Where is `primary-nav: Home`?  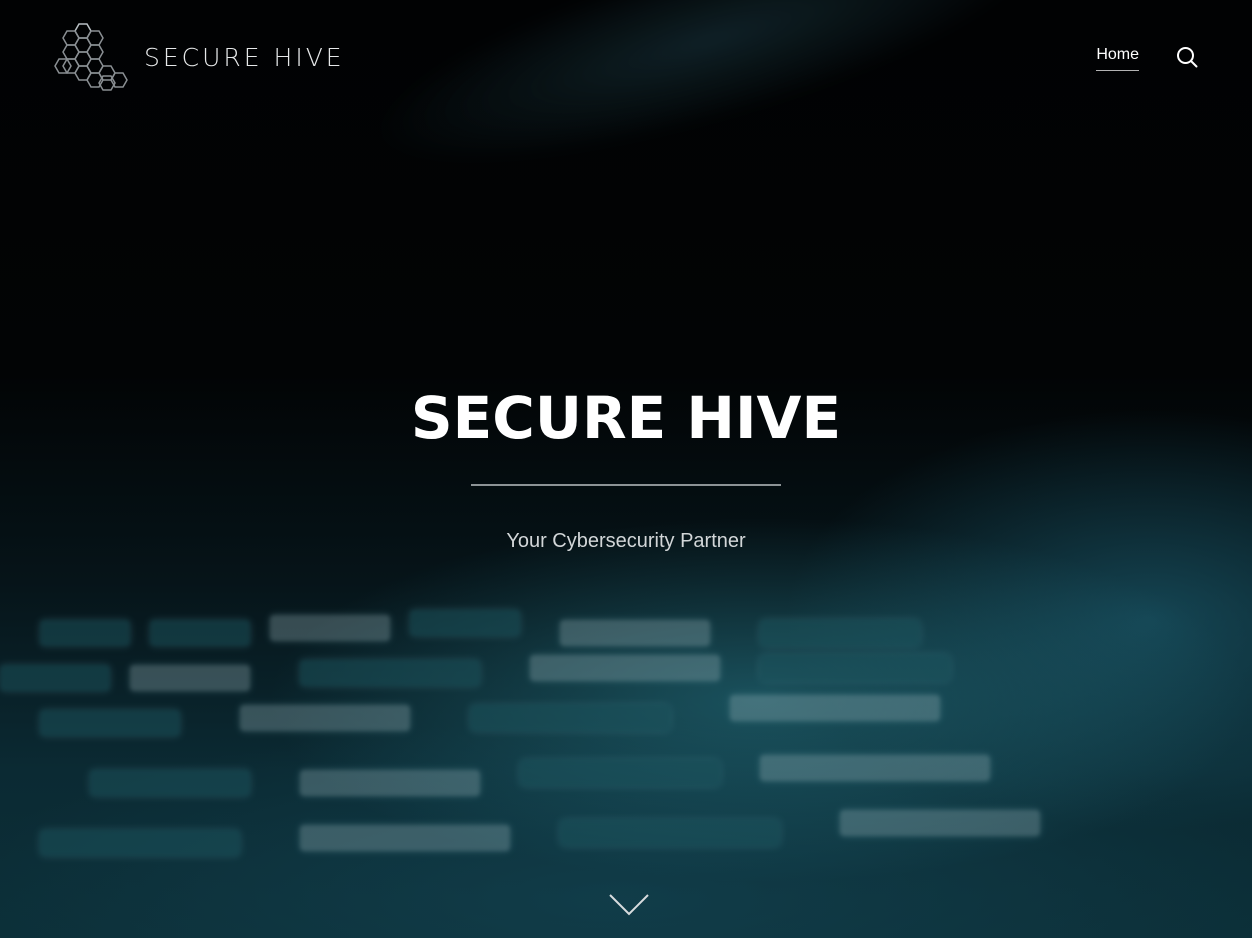 primary-nav: Home is located at coordinates (1148, 58).